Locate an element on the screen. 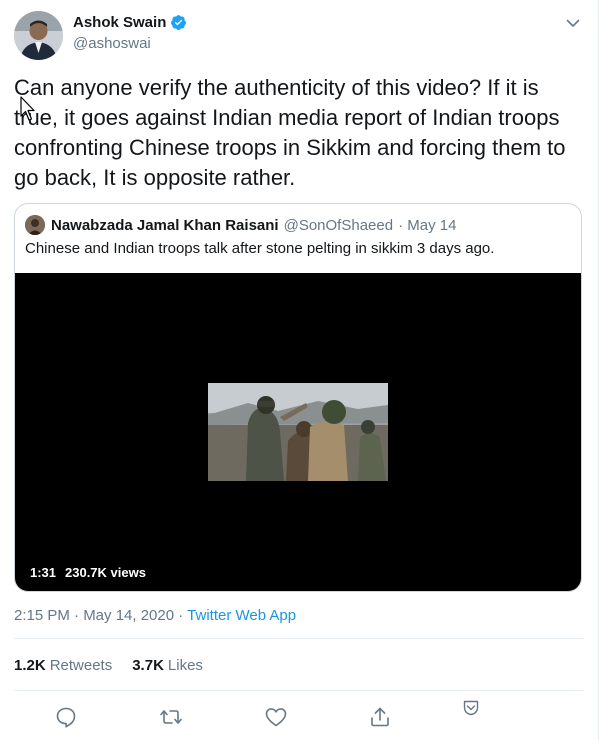 The image size is (599, 740). quoted-author-handle: @SonOfShaeed is located at coordinates (338, 225).